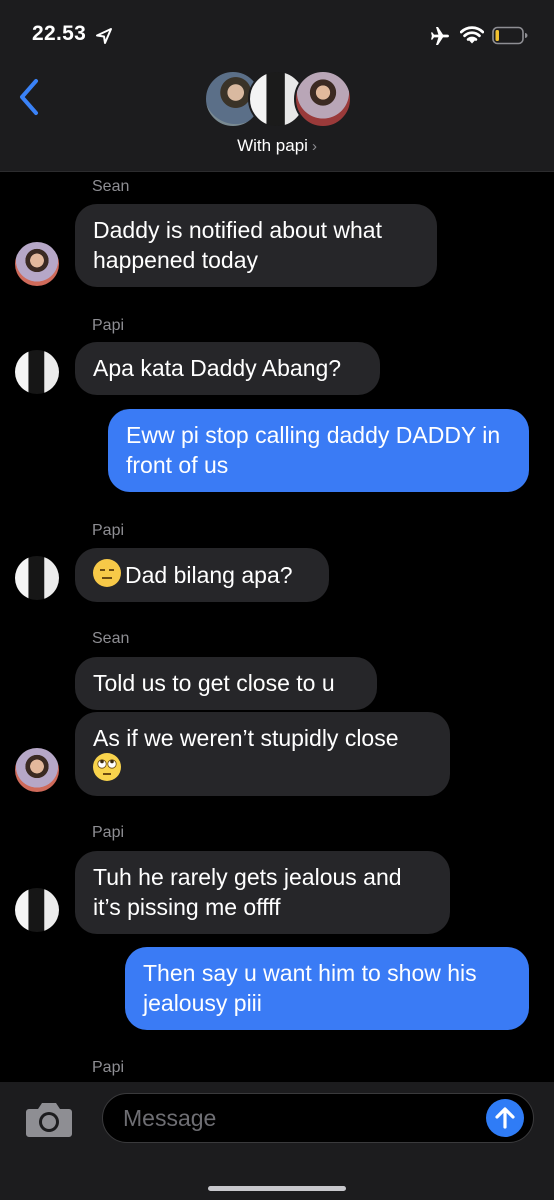  I want to click on chevron-right-icon: ›, so click(314, 146).